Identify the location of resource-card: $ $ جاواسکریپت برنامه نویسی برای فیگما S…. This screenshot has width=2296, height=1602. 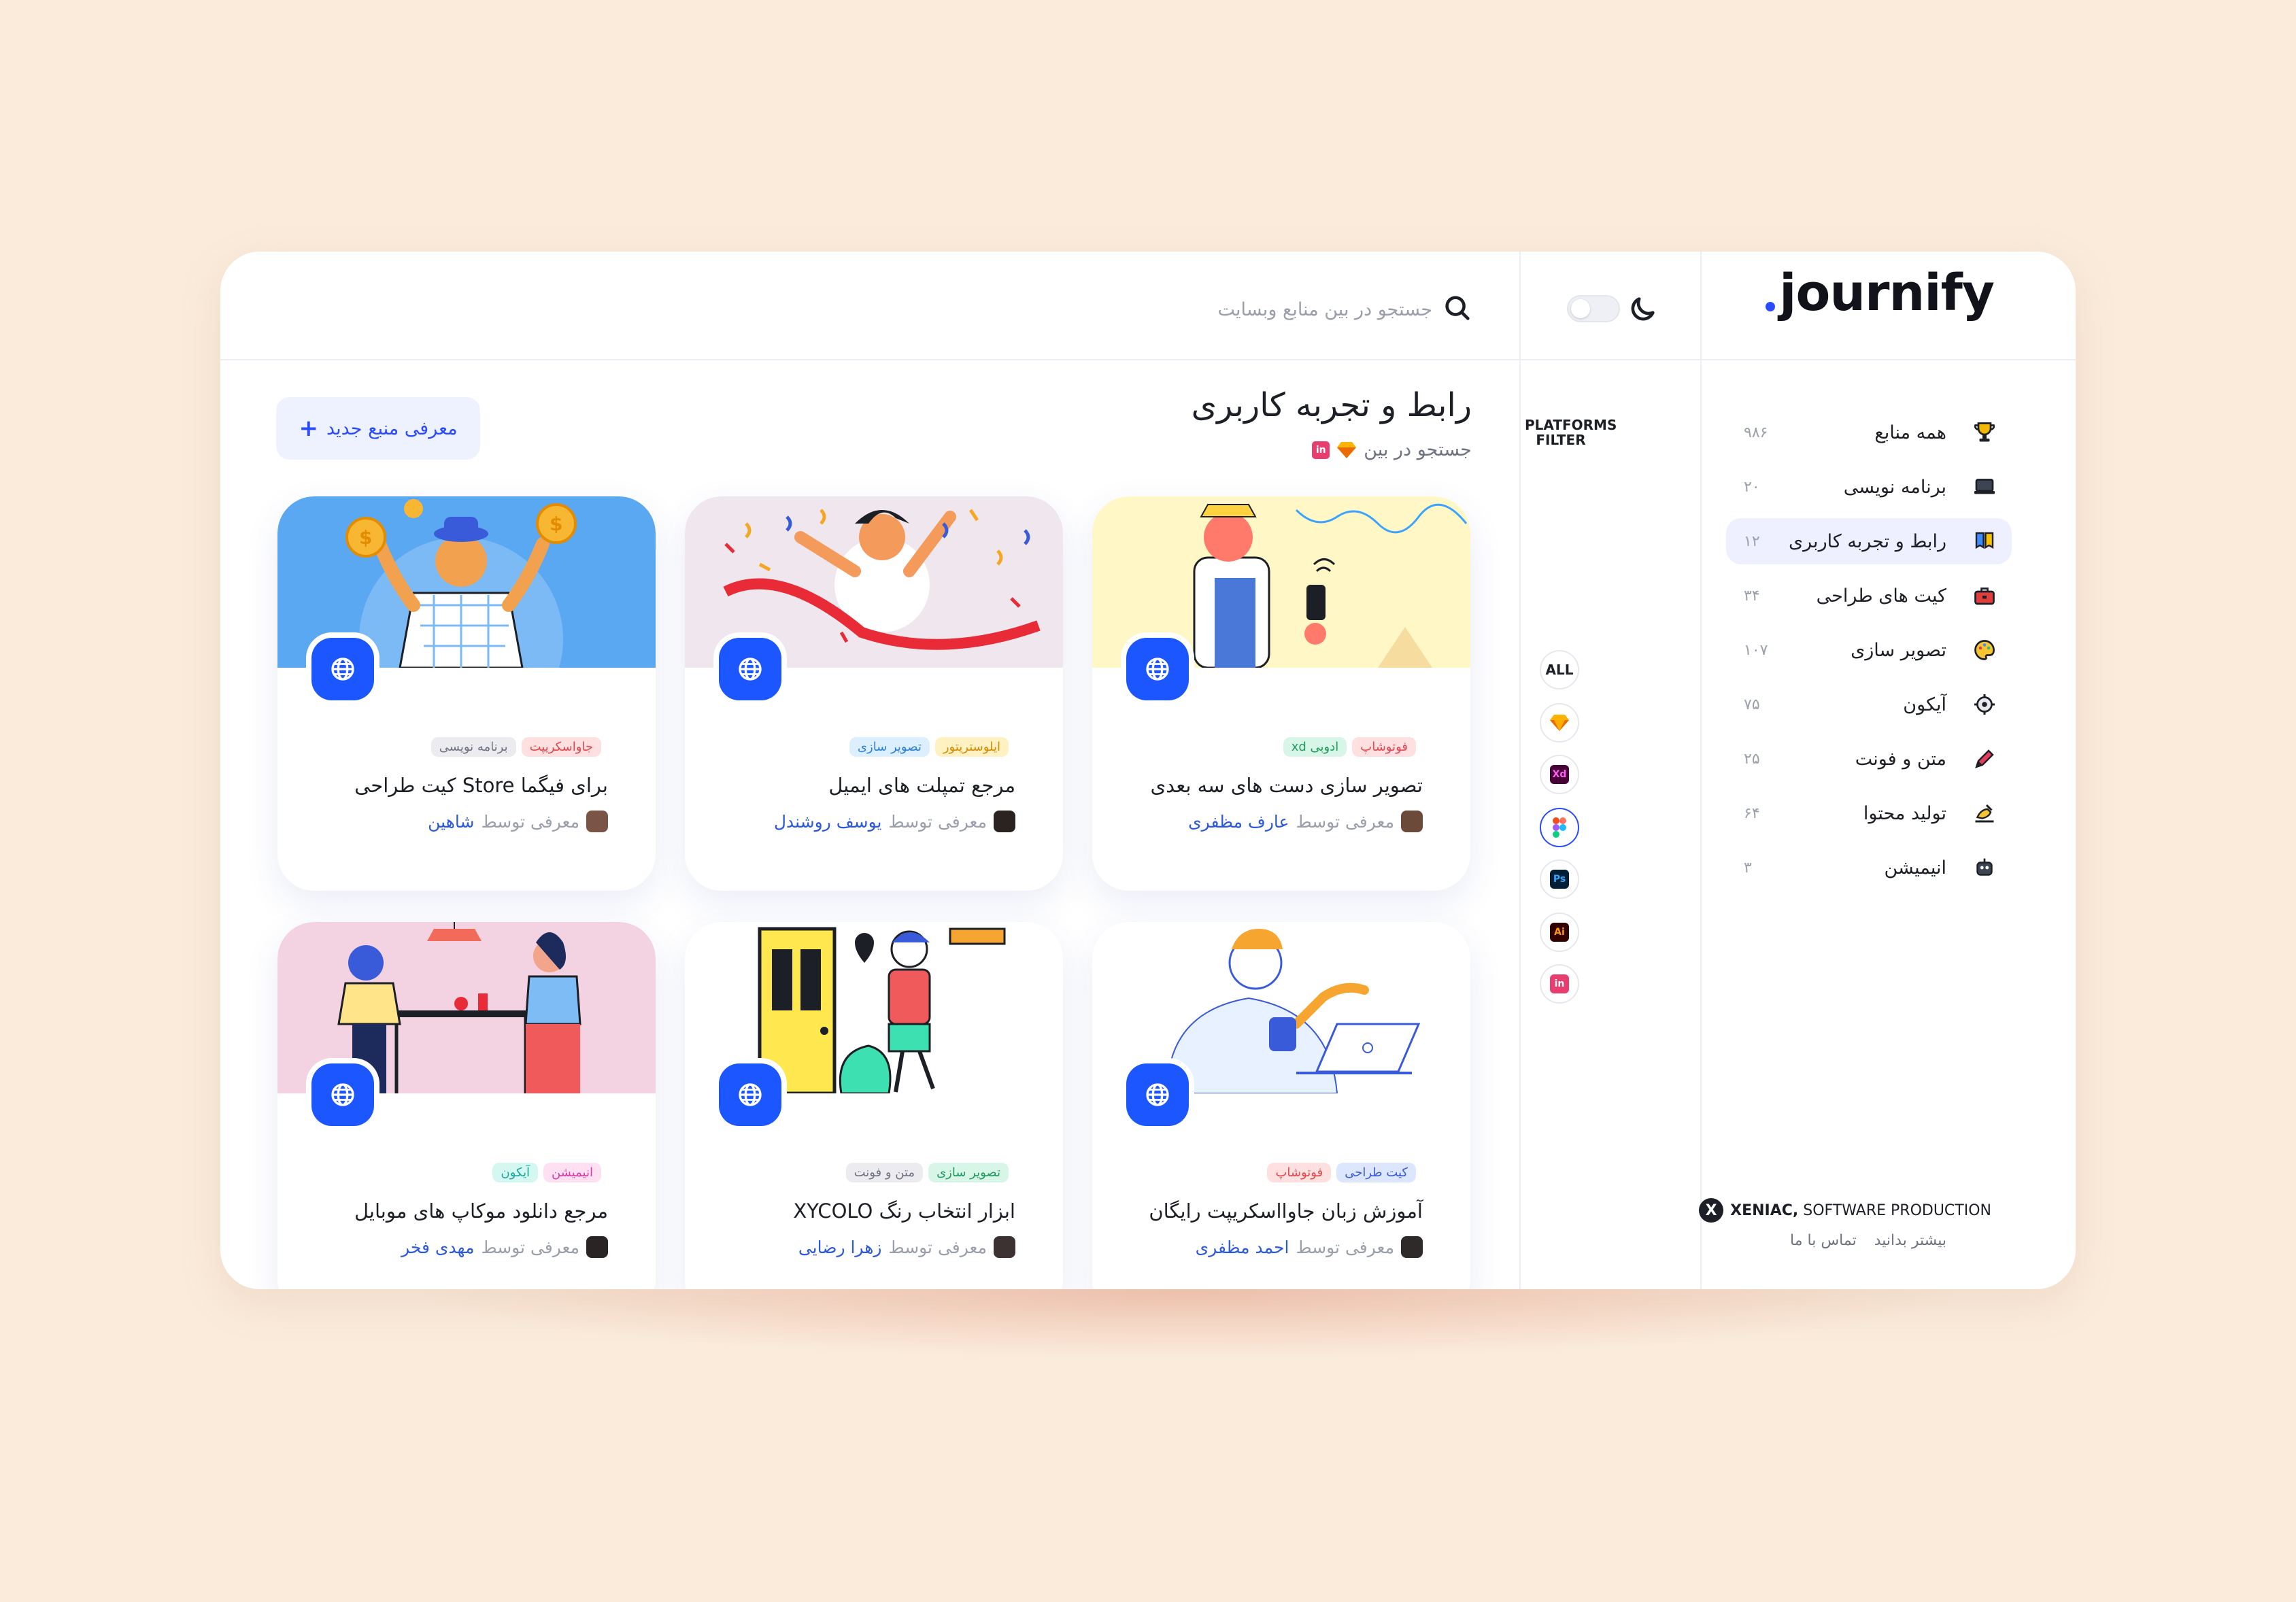
(466, 693).